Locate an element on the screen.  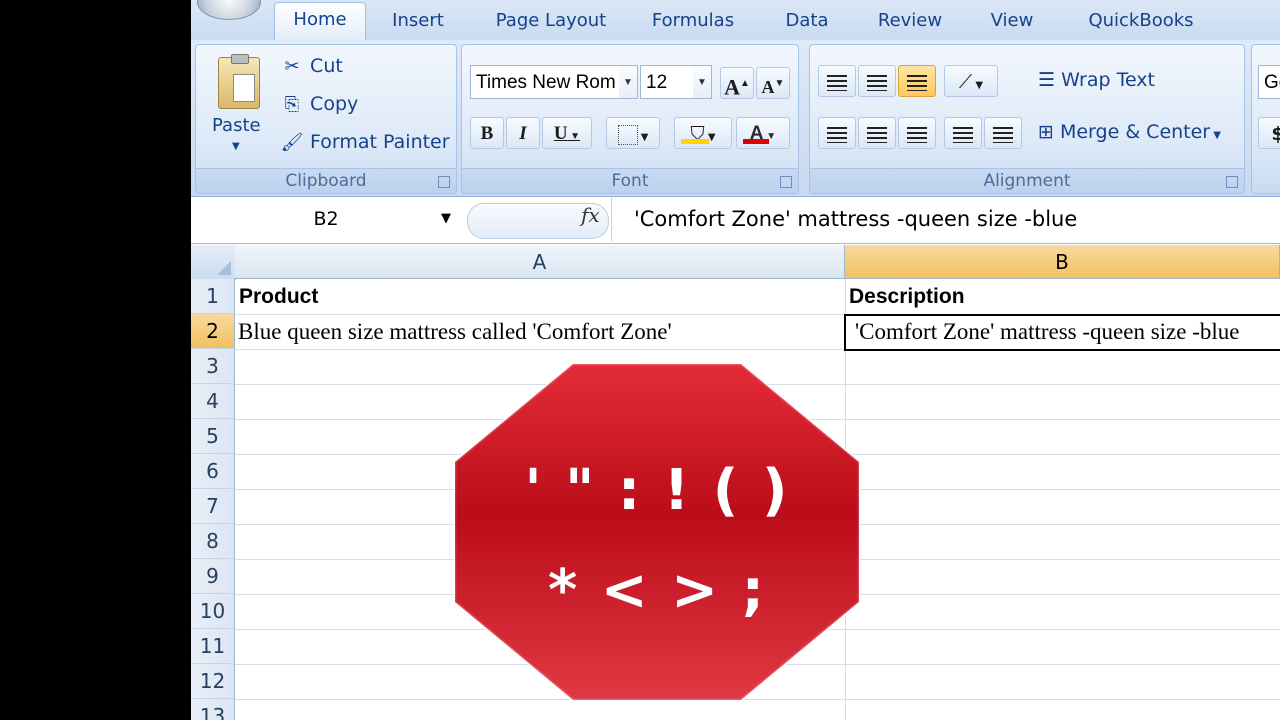
italic-button: I is located at coordinates (523, 133).